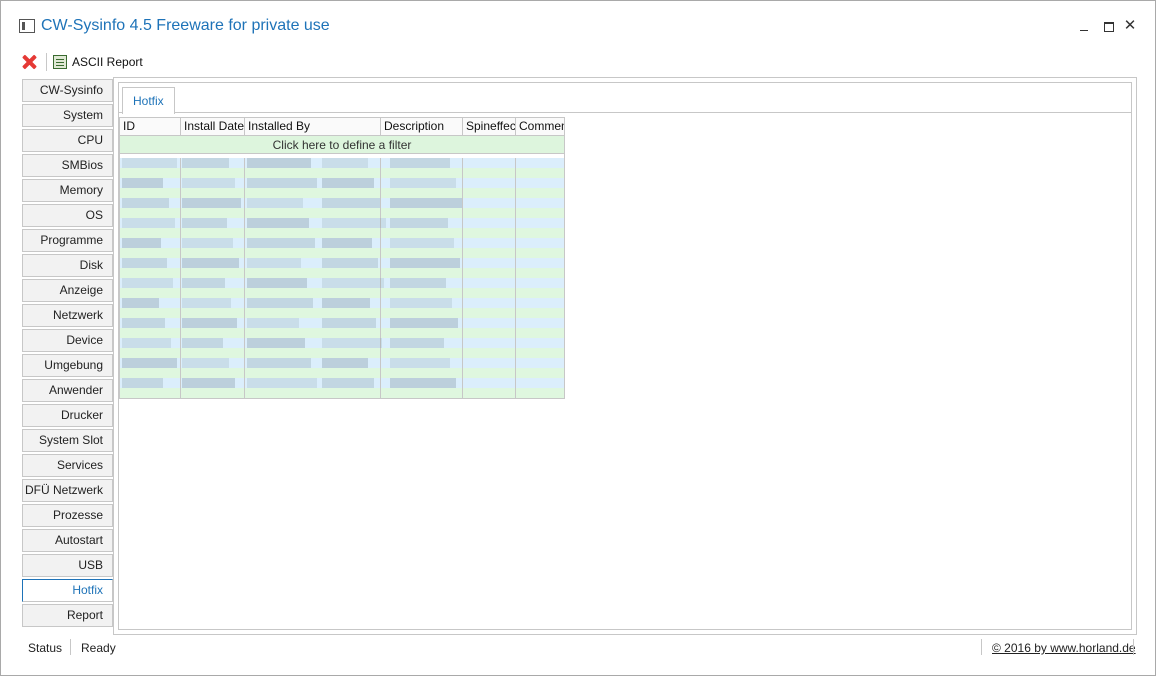  Describe the element at coordinates (67, 190) in the screenshot. I see `sidebar-item-memory: Memory` at that location.